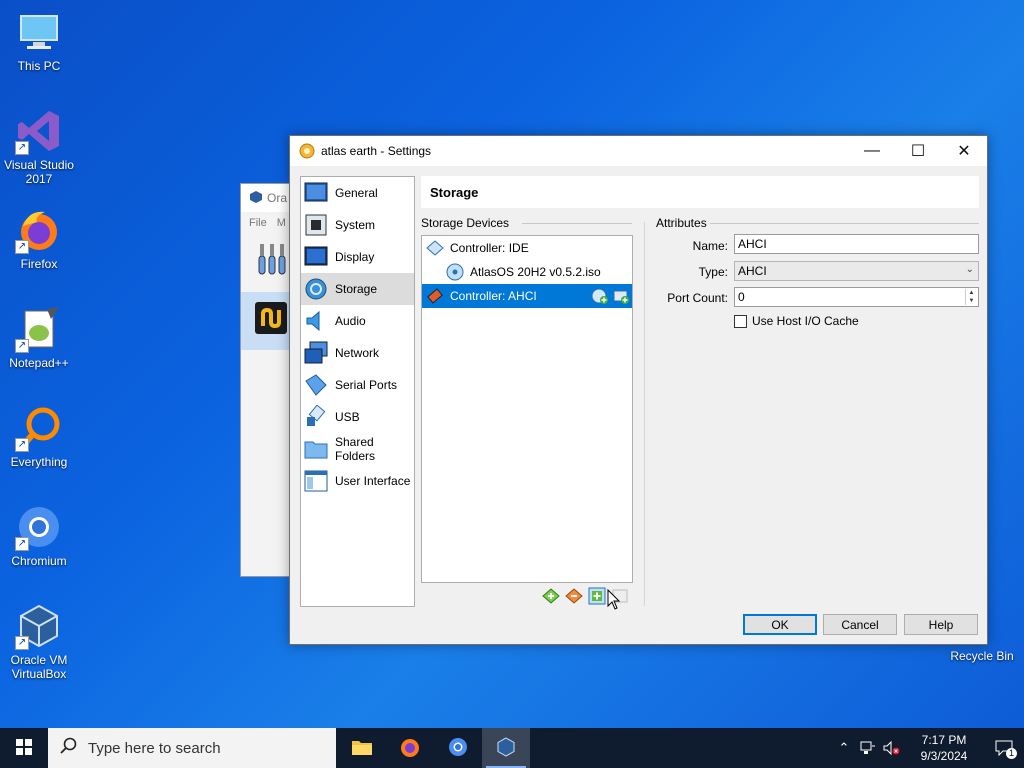 The width and height of the screenshot is (1024, 768). Describe the element at coordinates (271, 319) in the screenshot. I see `vm-os-icon` at that location.